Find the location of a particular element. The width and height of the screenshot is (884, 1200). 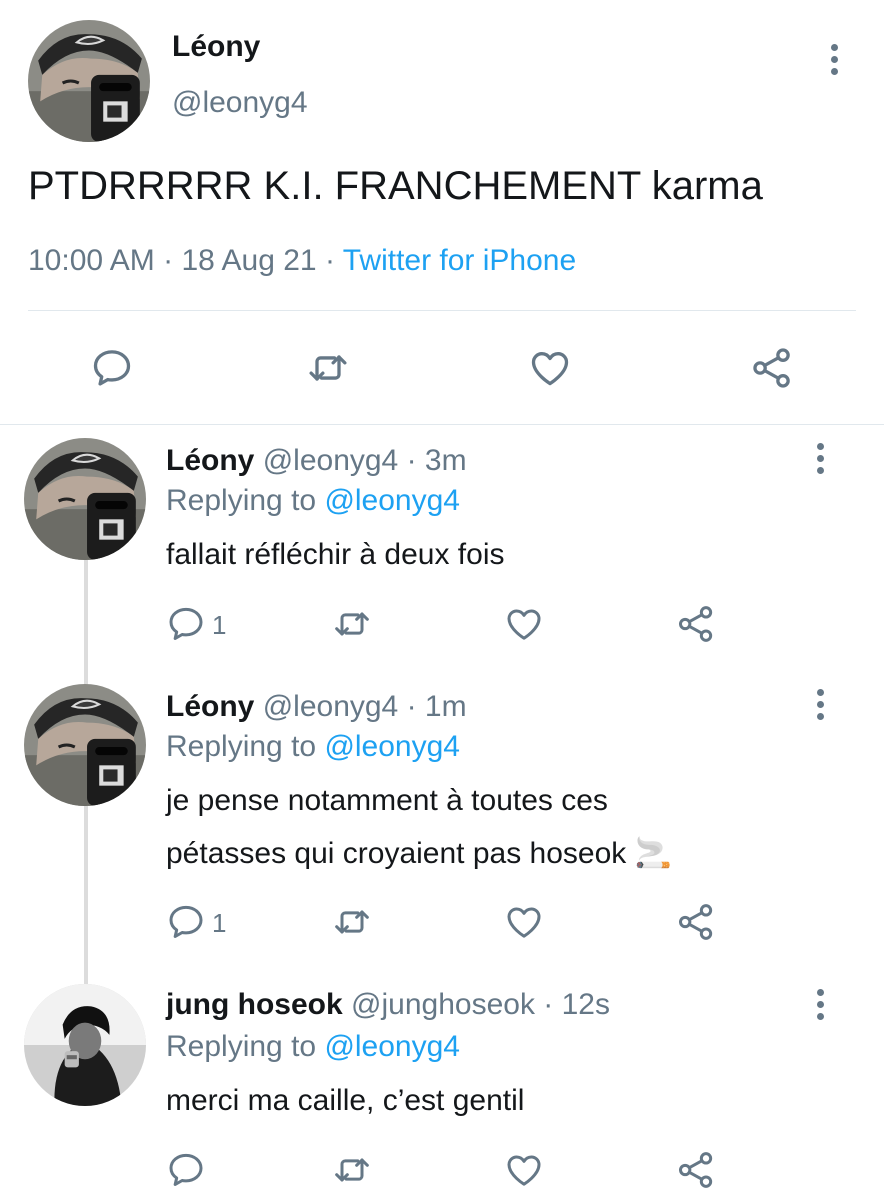

tweet-text: PTDRRRRR K.I. FRANCHEMENT karma is located at coordinates (395, 186).